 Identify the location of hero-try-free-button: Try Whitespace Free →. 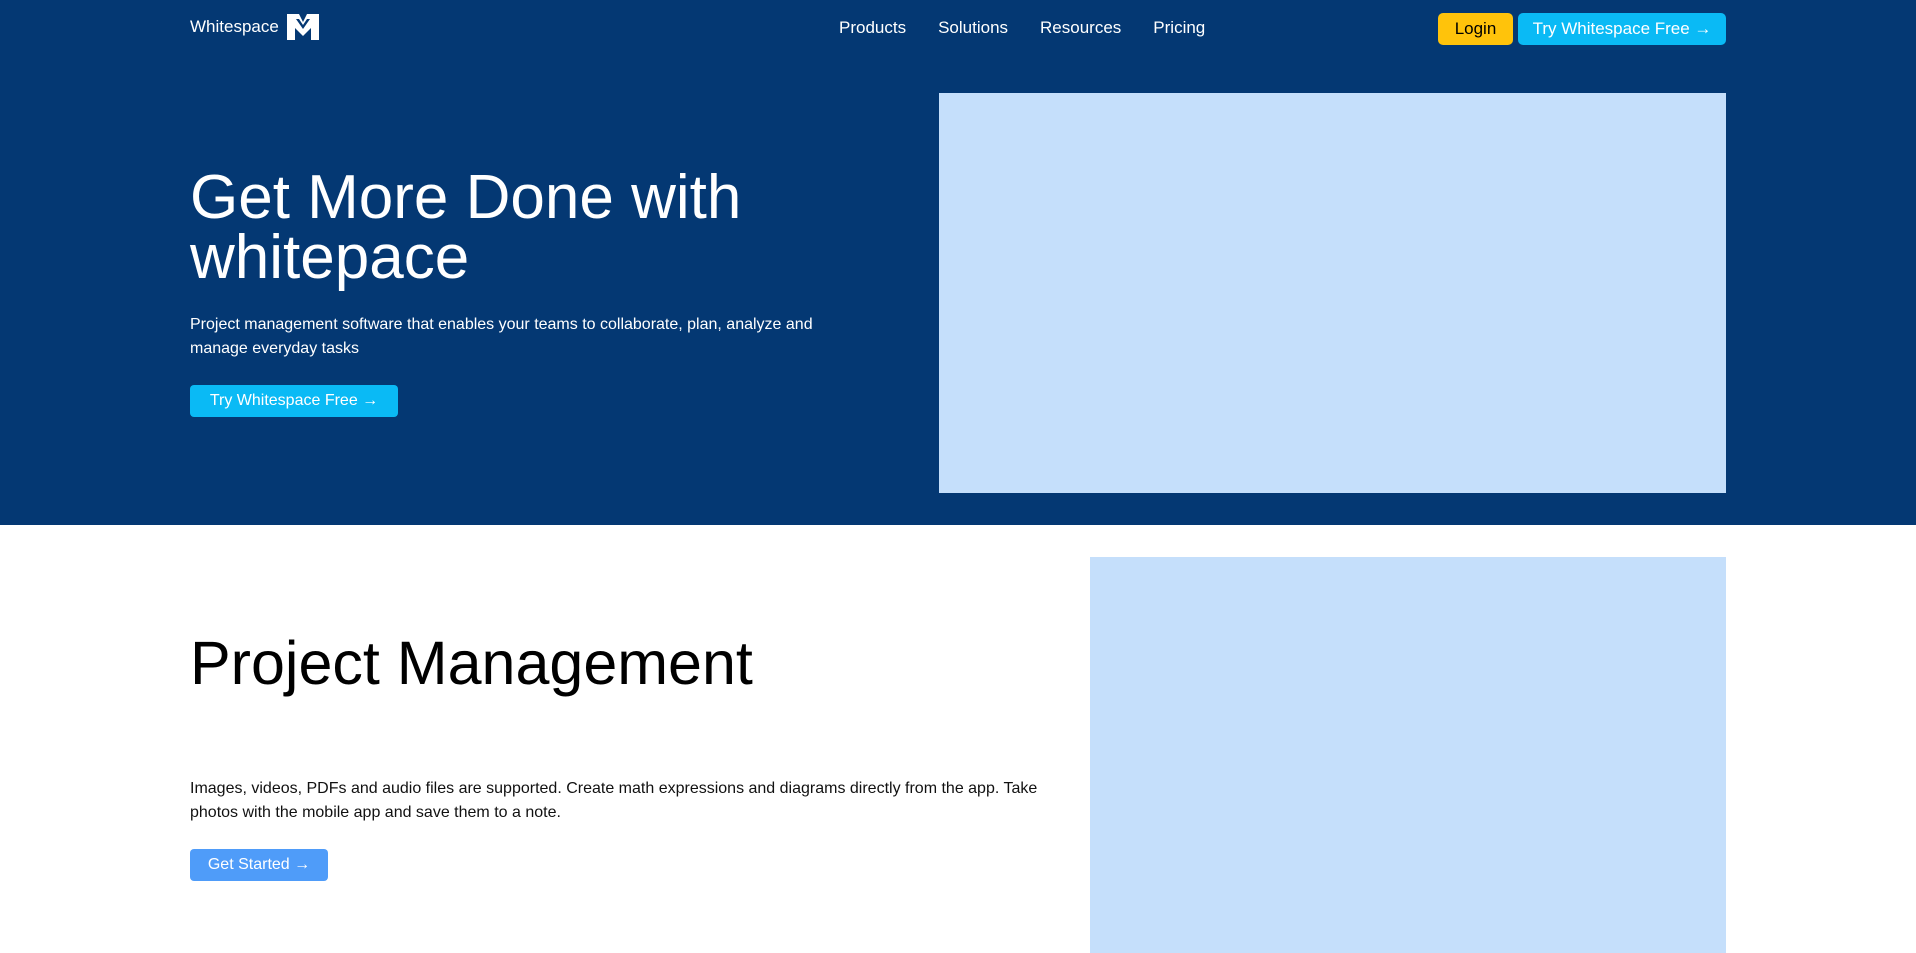
(294, 401).